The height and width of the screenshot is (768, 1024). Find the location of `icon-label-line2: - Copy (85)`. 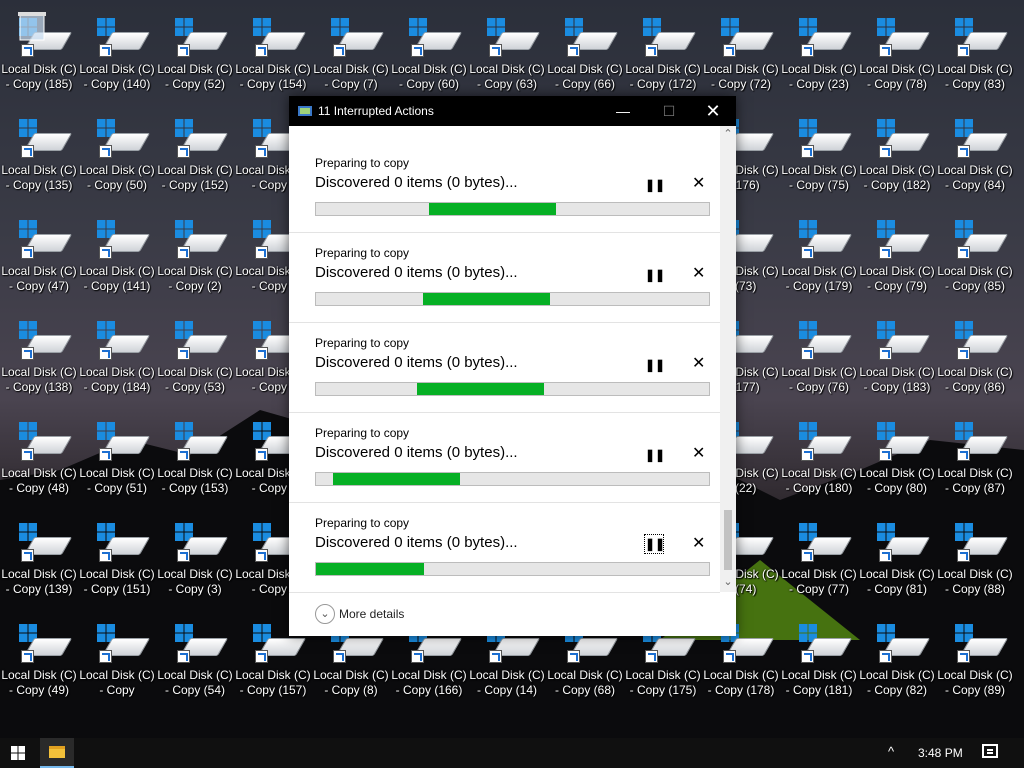

icon-label-line2: - Copy (85) is located at coordinates (975, 286).